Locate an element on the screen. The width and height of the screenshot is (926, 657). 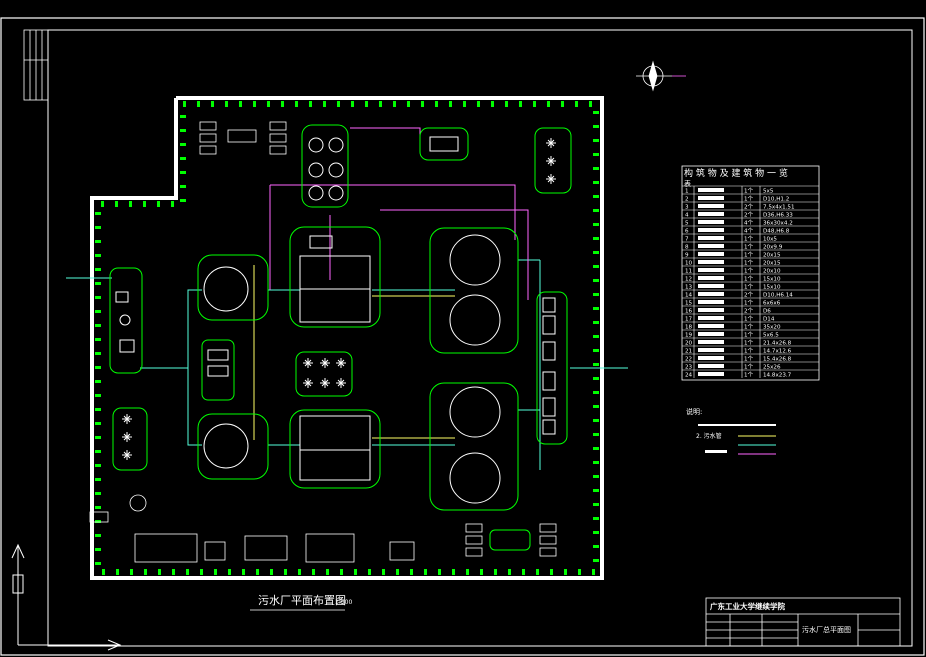
school-name: 广东工业大学继续学院 is located at coordinates (747, 606).